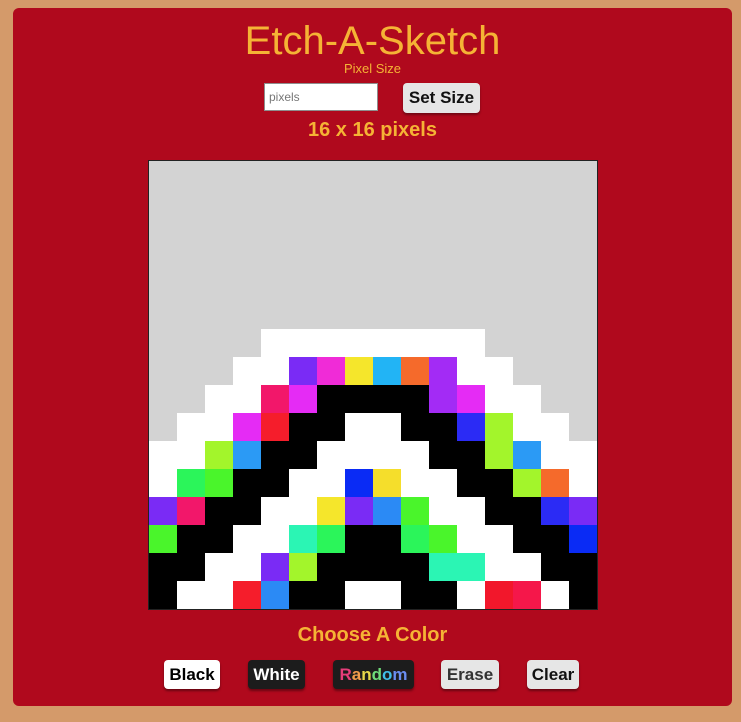 The height and width of the screenshot is (722, 741). What do you see at coordinates (553, 674) in the screenshot?
I see `clear-button: Clear` at bounding box center [553, 674].